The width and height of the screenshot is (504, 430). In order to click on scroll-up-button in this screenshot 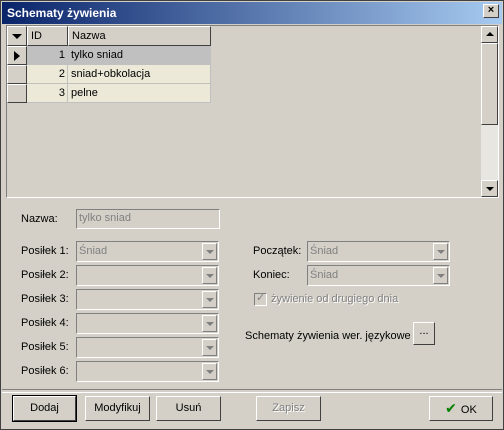, I will do `click(489, 34)`.